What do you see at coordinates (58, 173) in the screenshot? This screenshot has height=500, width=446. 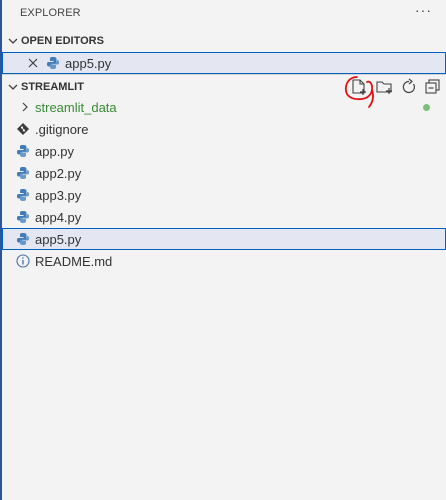 I see `tree-item-label: app2.py` at bounding box center [58, 173].